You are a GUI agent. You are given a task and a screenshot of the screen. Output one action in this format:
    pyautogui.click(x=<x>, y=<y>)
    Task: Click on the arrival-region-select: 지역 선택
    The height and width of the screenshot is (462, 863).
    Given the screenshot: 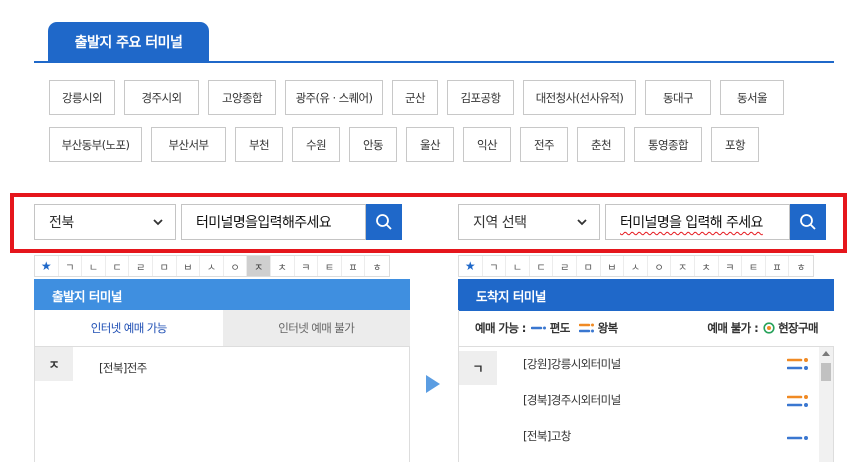 What is the action you would take?
    pyautogui.click(x=529, y=222)
    